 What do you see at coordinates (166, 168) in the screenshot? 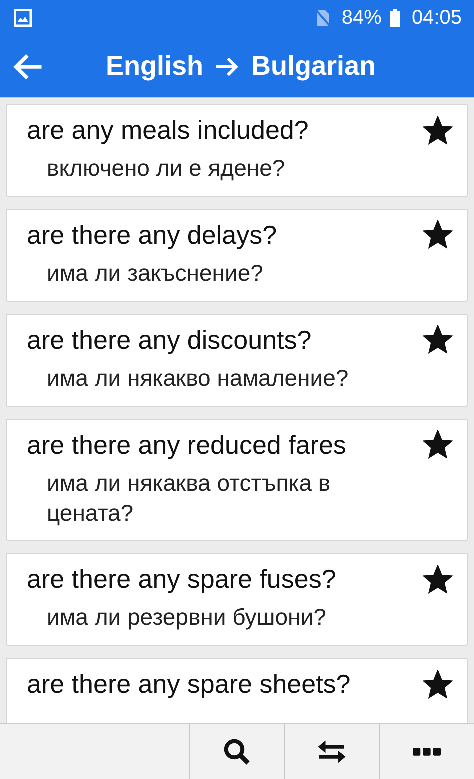
I see `translation: включено ли е ядене?` at bounding box center [166, 168].